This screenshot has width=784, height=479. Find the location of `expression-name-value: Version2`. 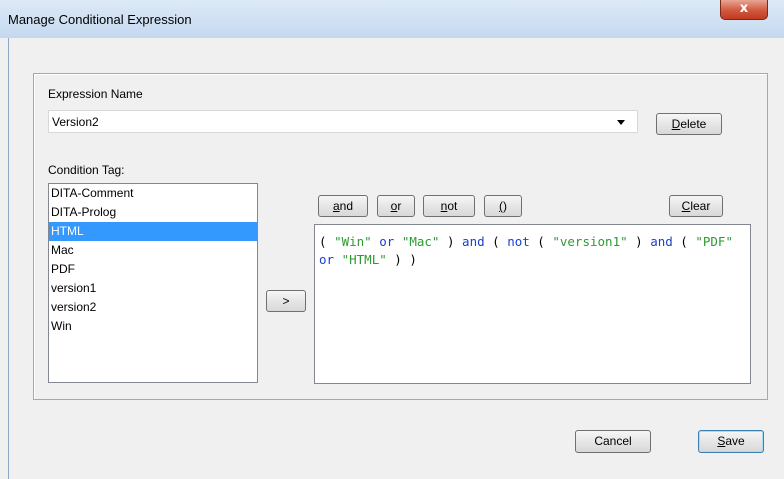

expression-name-value: Version2 is located at coordinates (75, 122).